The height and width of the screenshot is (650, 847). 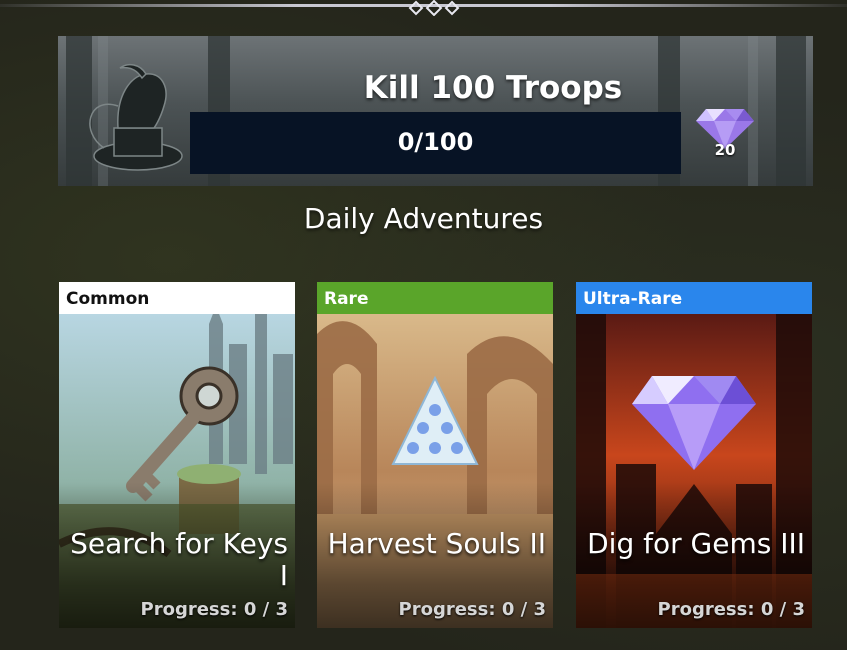 What do you see at coordinates (633, 299) in the screenshot?
I see `rarity-label: Ultra-Rare` at bounding box center [633, 299].